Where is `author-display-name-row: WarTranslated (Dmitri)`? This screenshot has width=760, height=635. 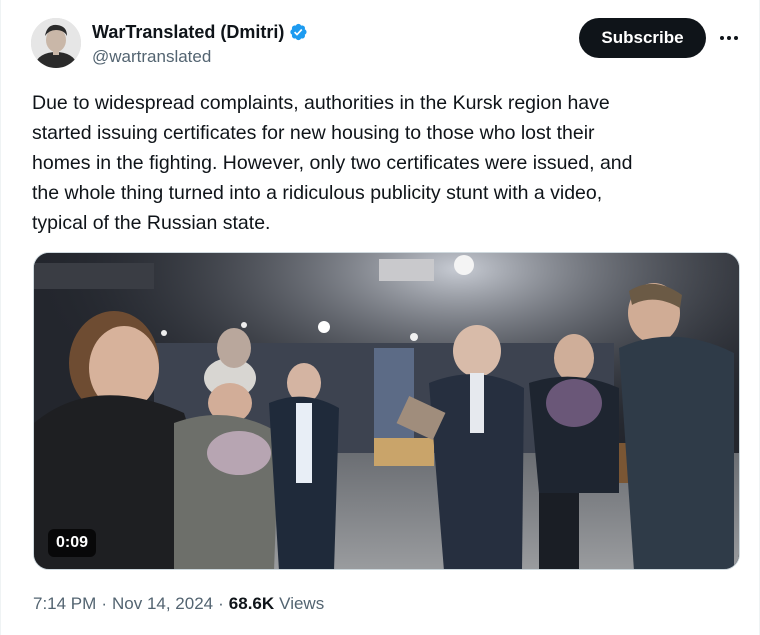
author-display-name-row: WarTranslated (Dmitri) is located at coordinates (200, 32).